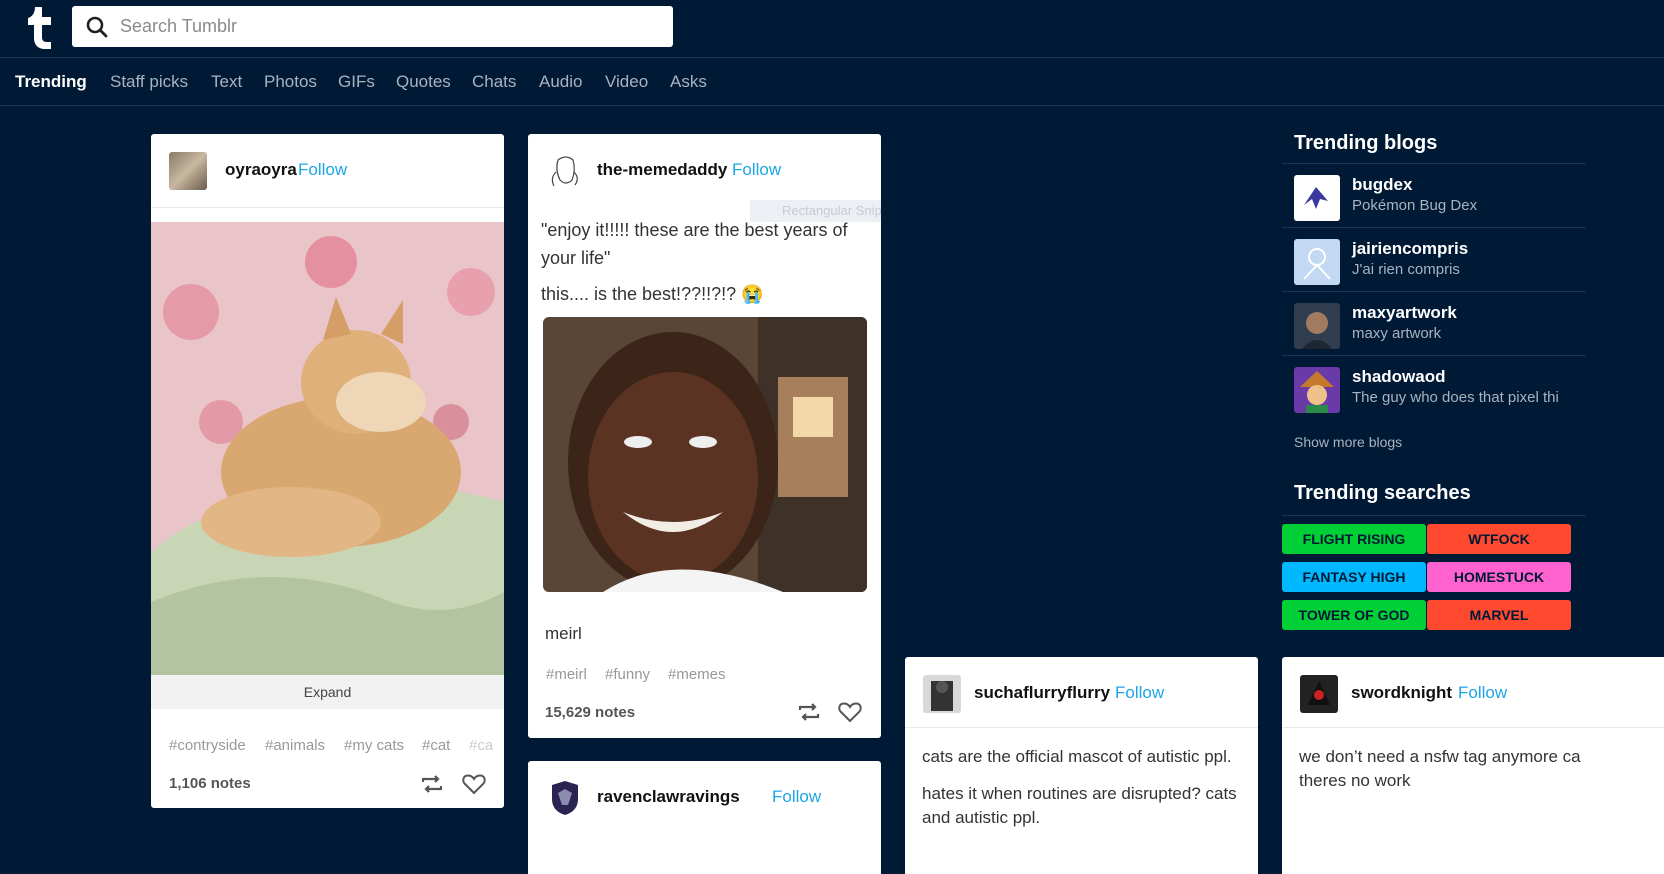  What do you see at coordinates (327, 448) in the screenshot?
I see `post-photo-cat` at bounding box center [327, 448].